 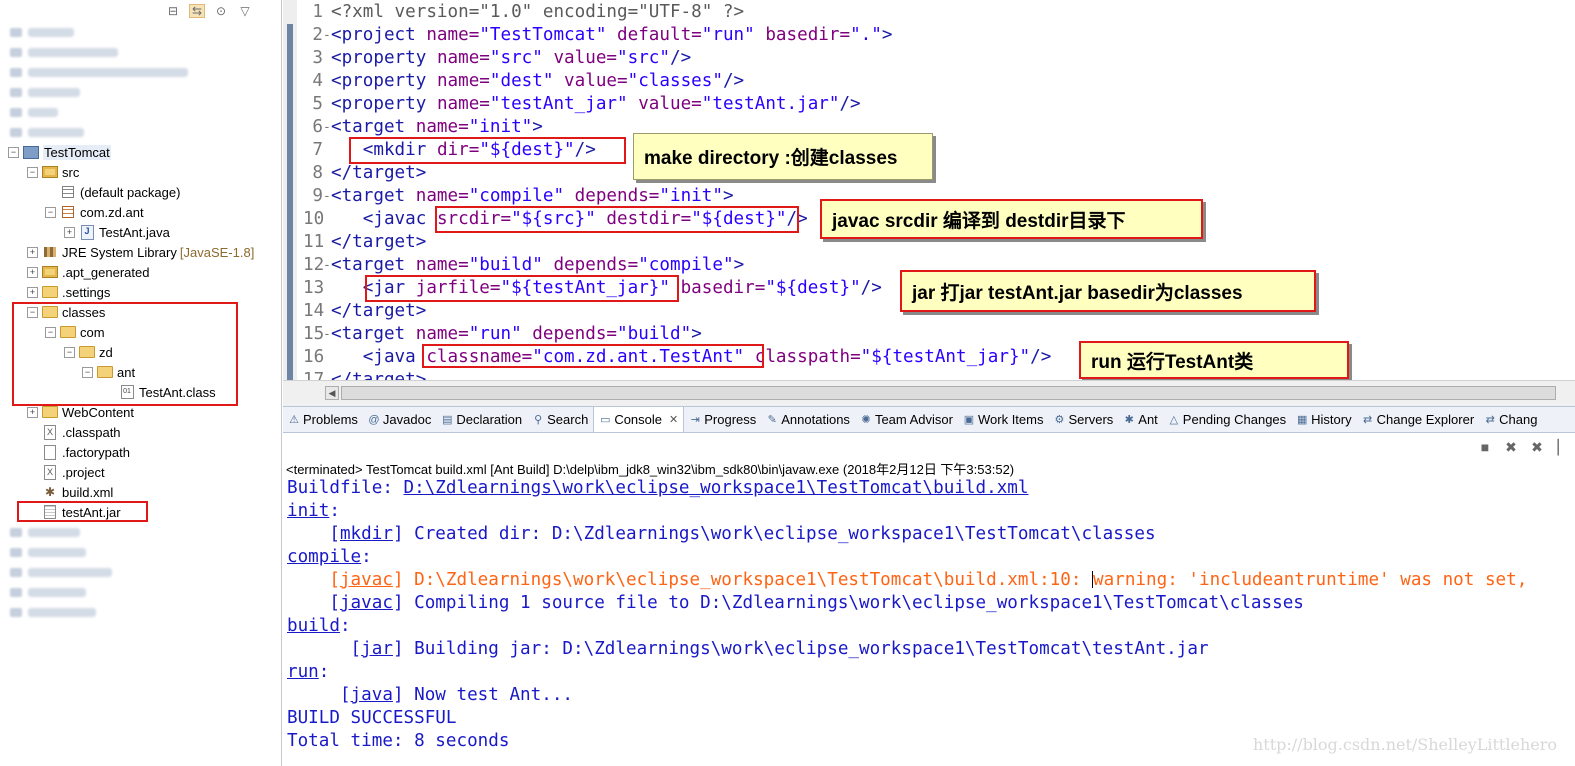 What do you see at coordinates (80, 412) in the screenshot?
I see `tree-item-webcontent: + WebContent` at bounding box center [80, 412].